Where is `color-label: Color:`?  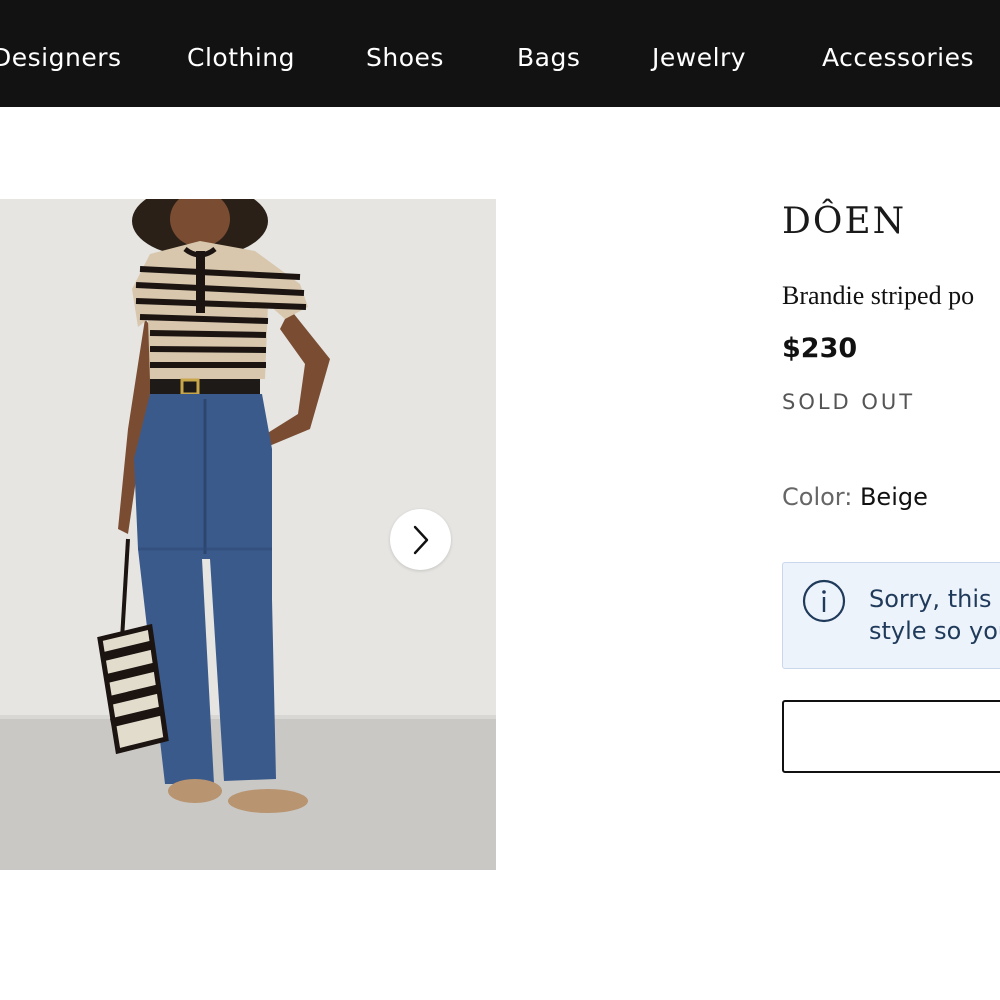
color-label: Color: is located at coordinates (817, 497).